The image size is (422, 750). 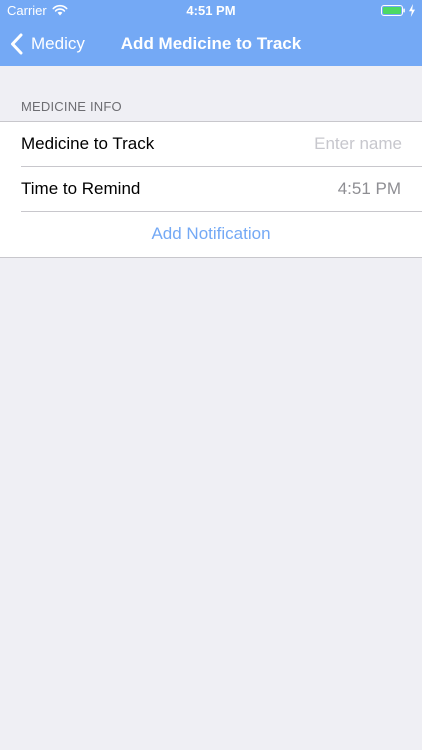 I want to click on medicine-name-label: Medicine to Track, so click(x=88, y=143).